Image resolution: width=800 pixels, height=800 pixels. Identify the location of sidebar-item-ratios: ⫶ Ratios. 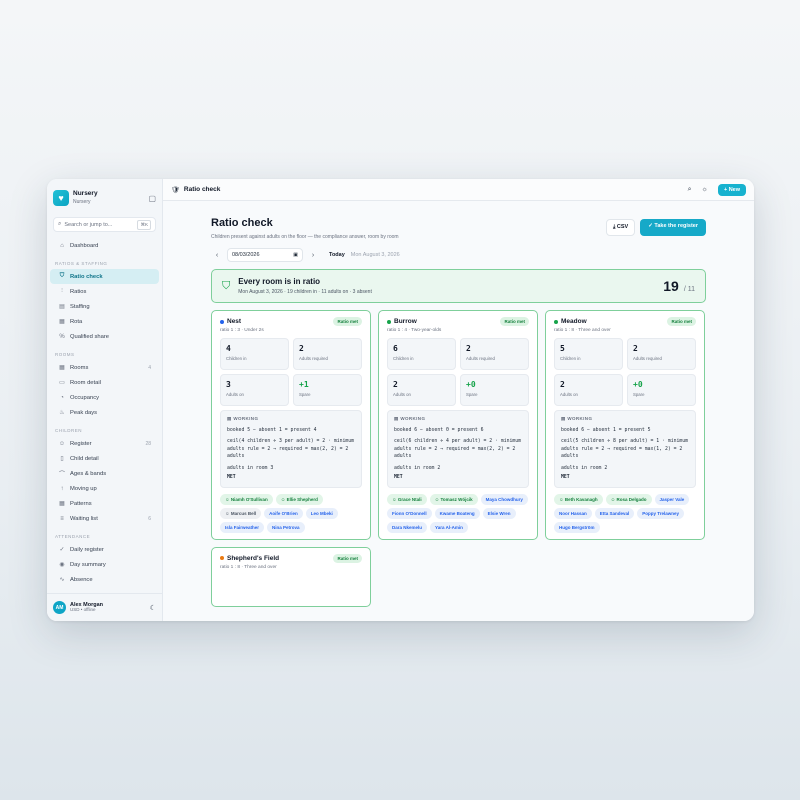
(104, 291).